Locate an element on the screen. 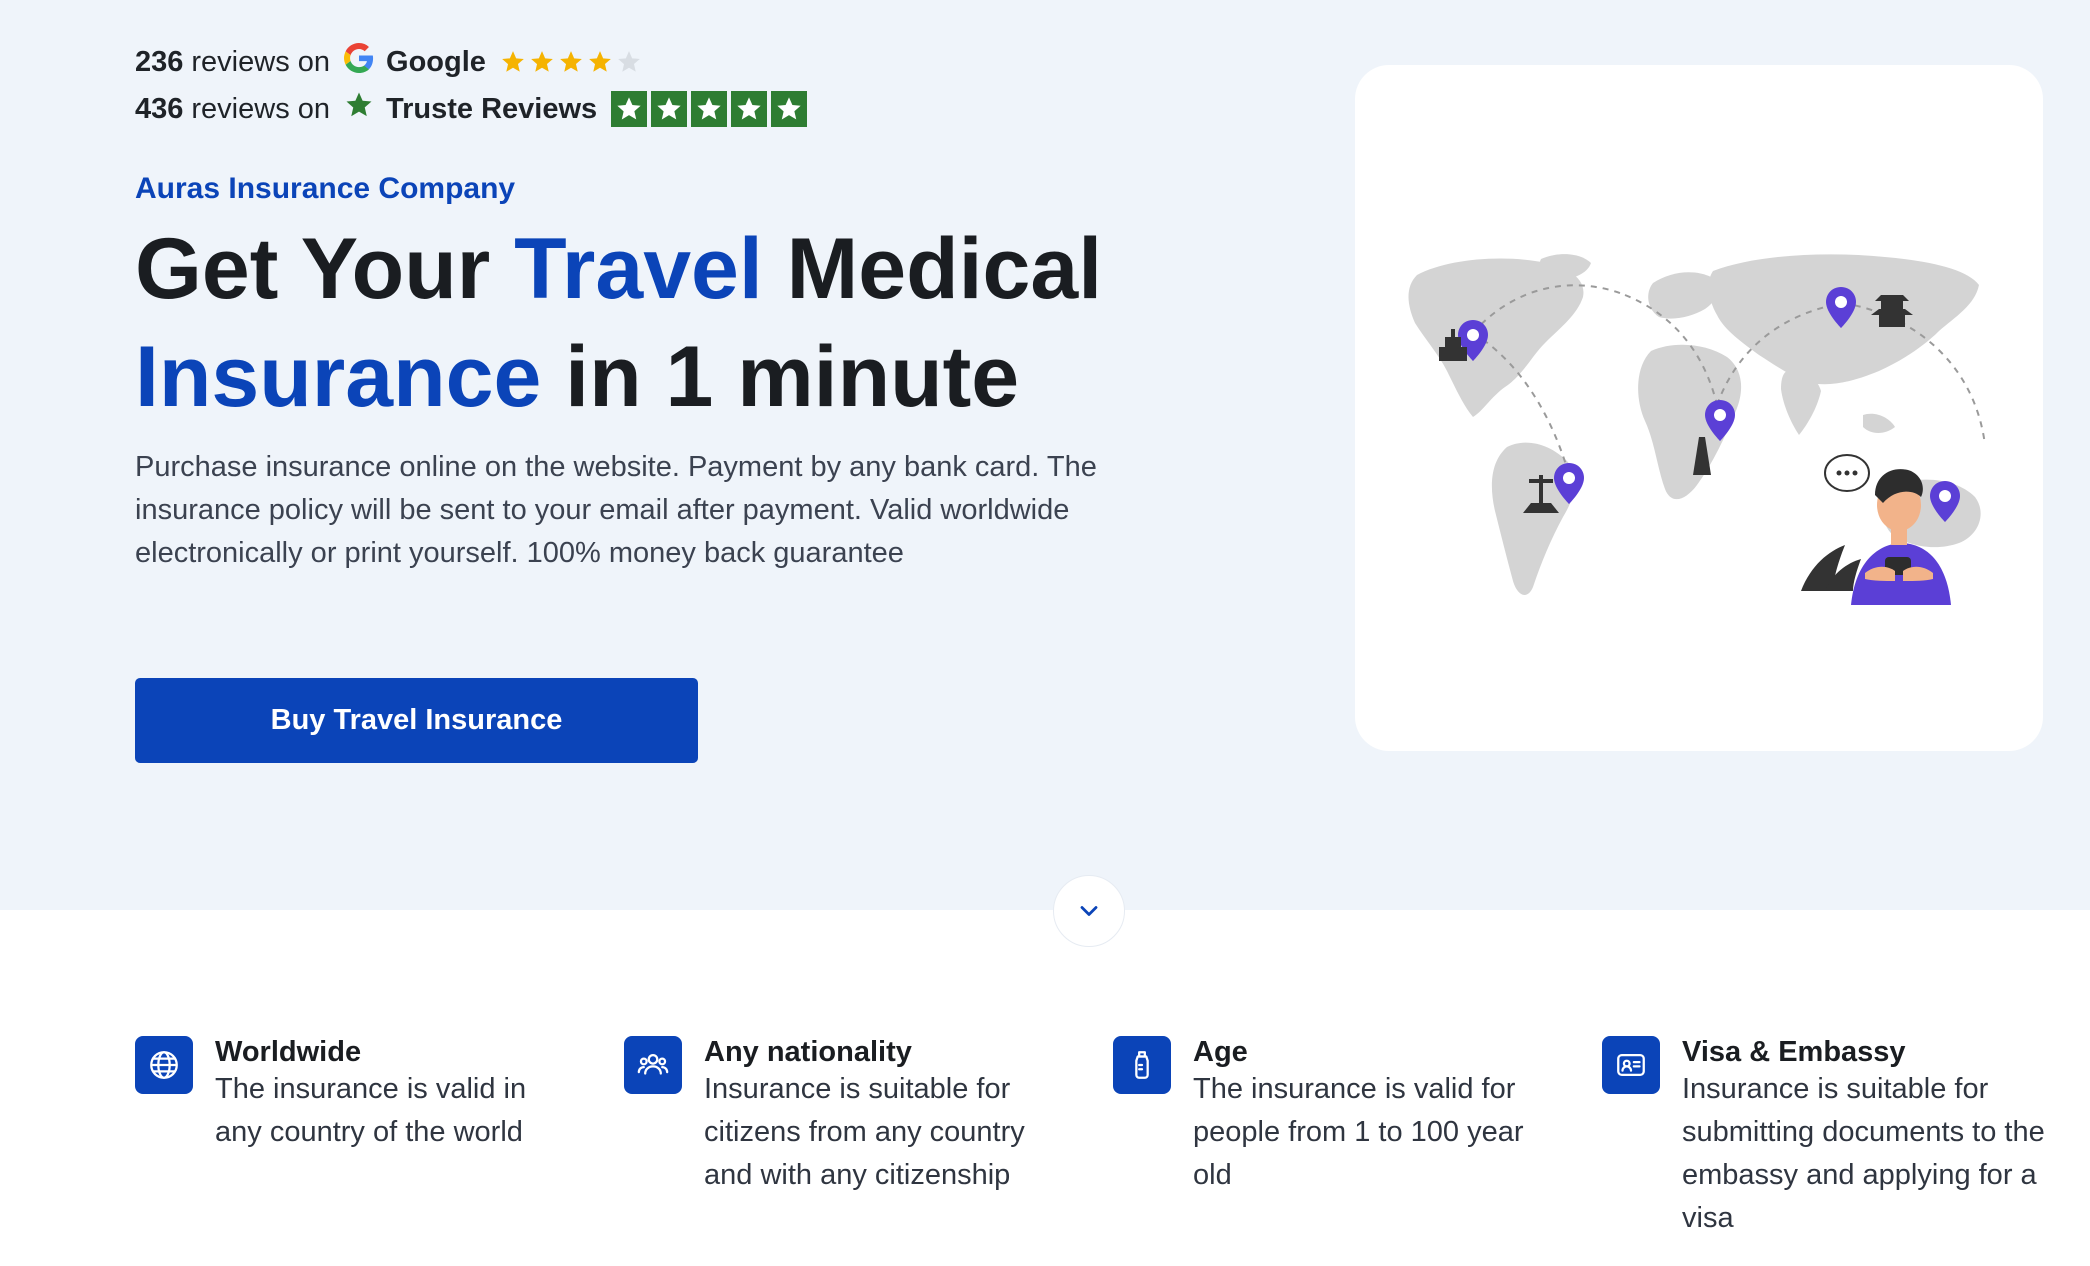  buy-travel-insurance-button: Buy Travel Insurance is located at coordinates (416, 720).